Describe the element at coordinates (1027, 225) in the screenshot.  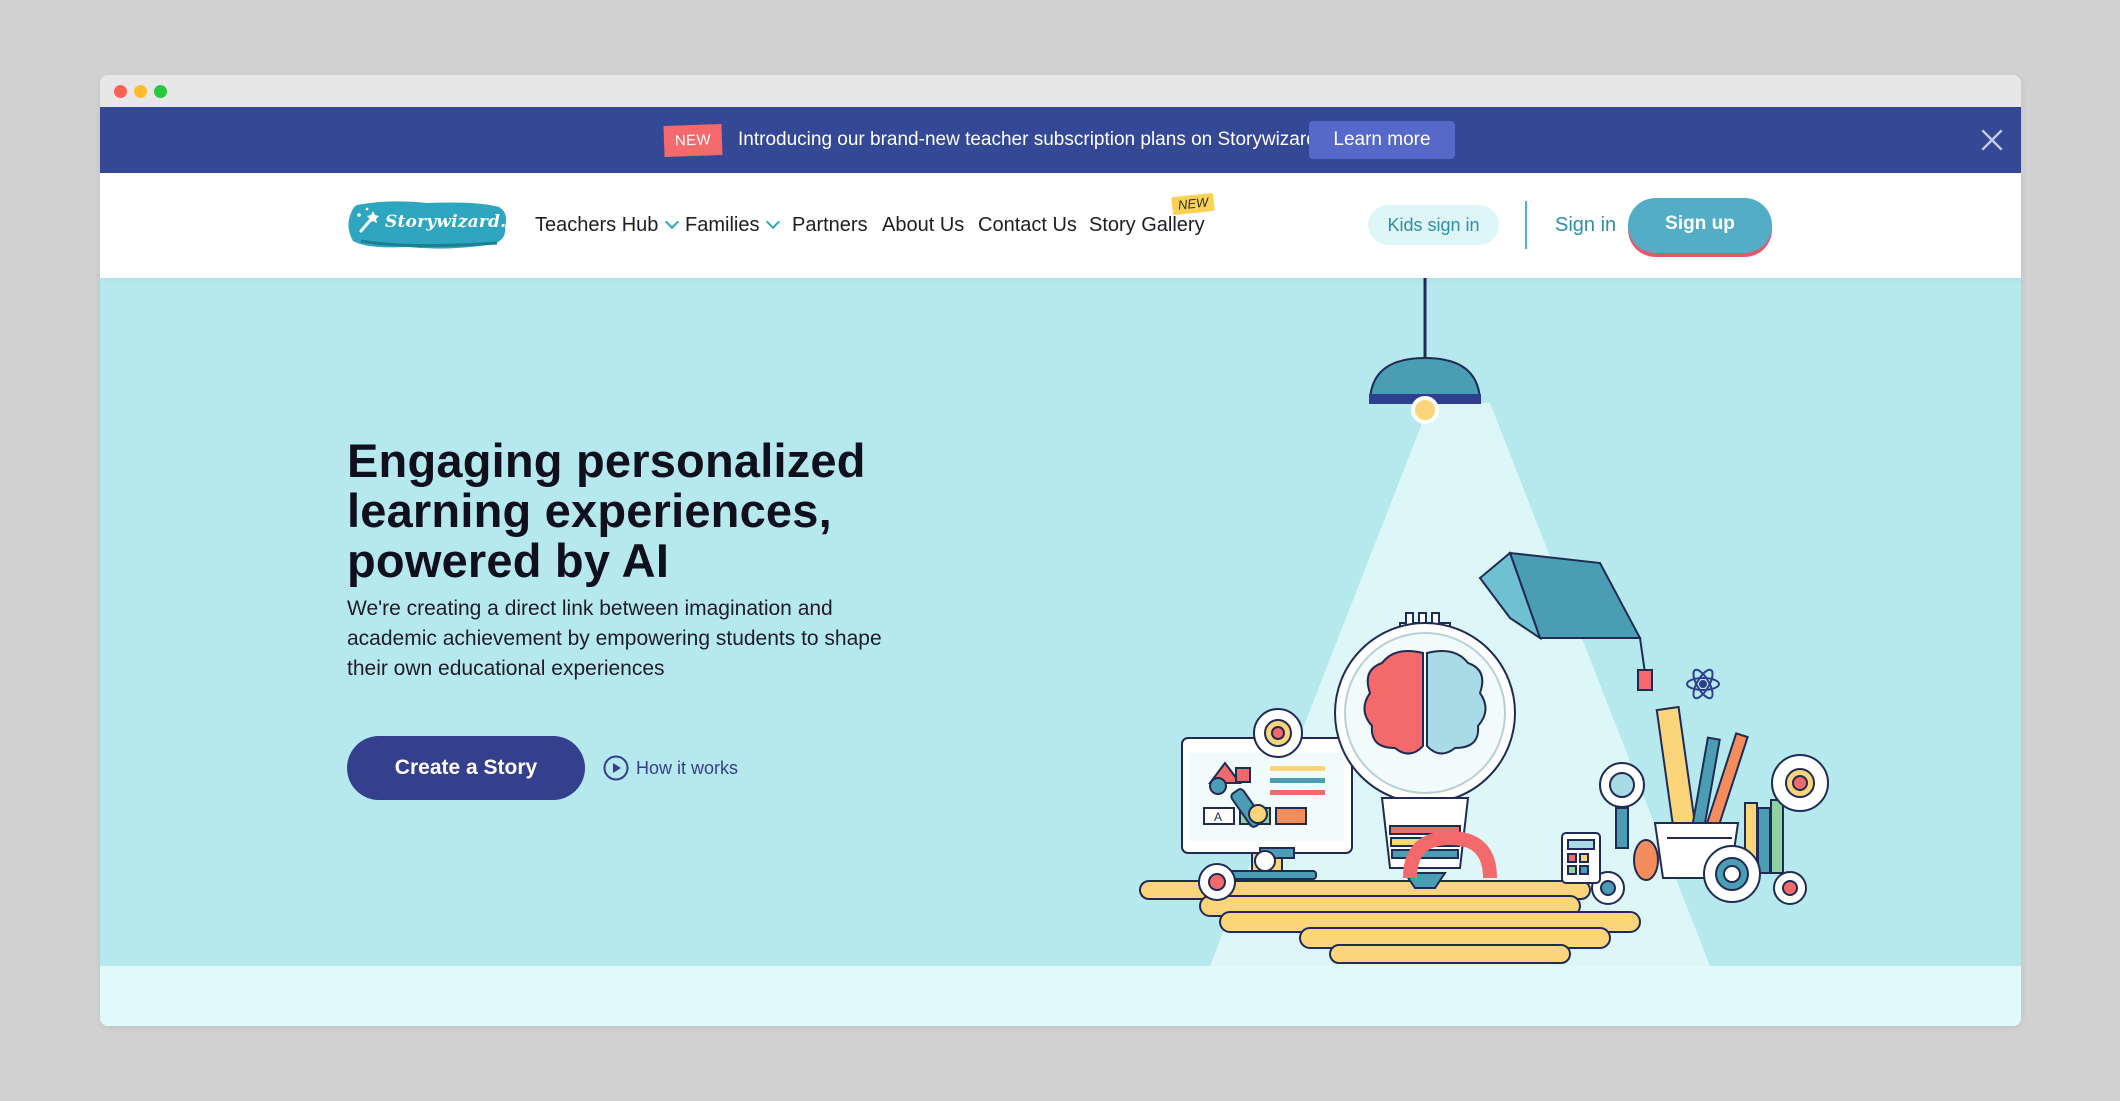
I see `nav-contact-us: Contact Us` at that location.